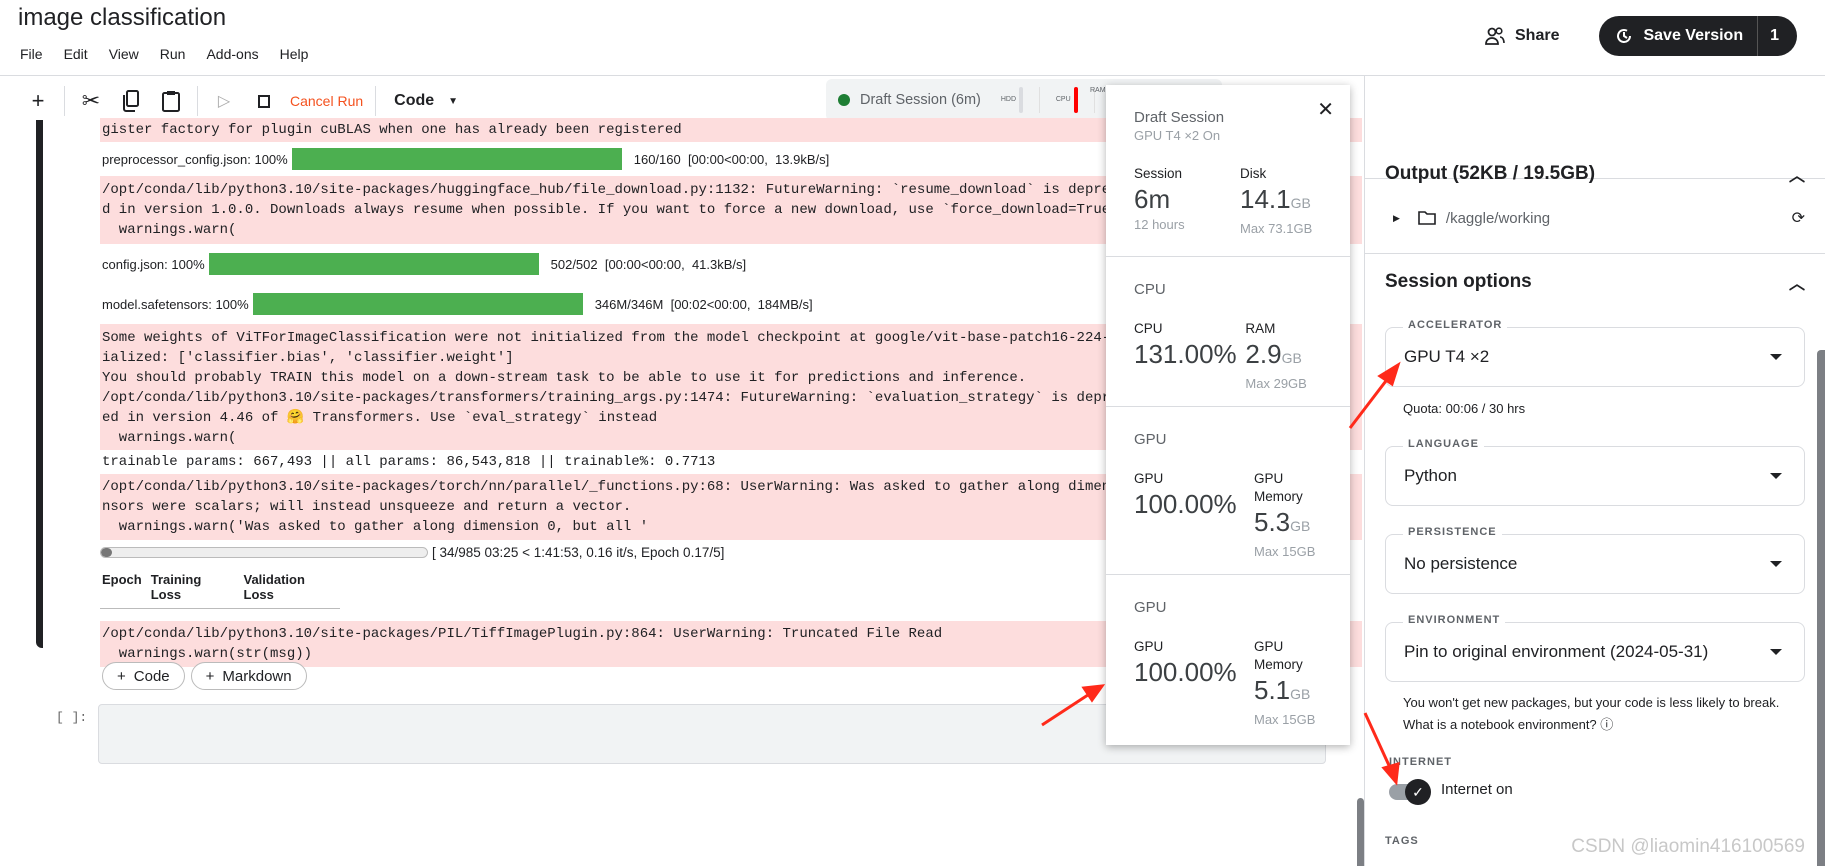 This screenshot has width=1825, height=866. I want to click on menu-help: Help, so click(294, 54).